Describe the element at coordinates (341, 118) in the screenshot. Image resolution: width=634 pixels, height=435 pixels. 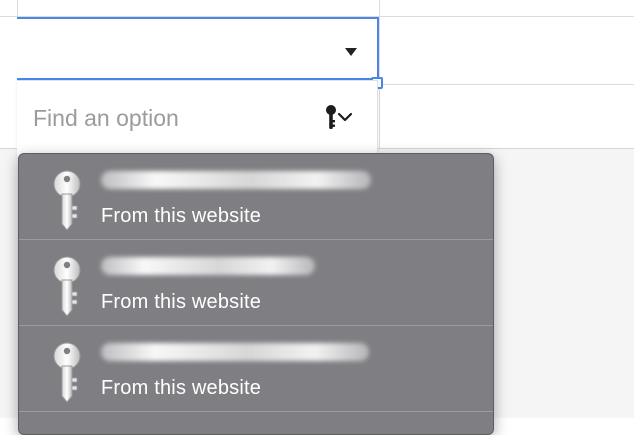
I see `key-chevron-icon` at that location.